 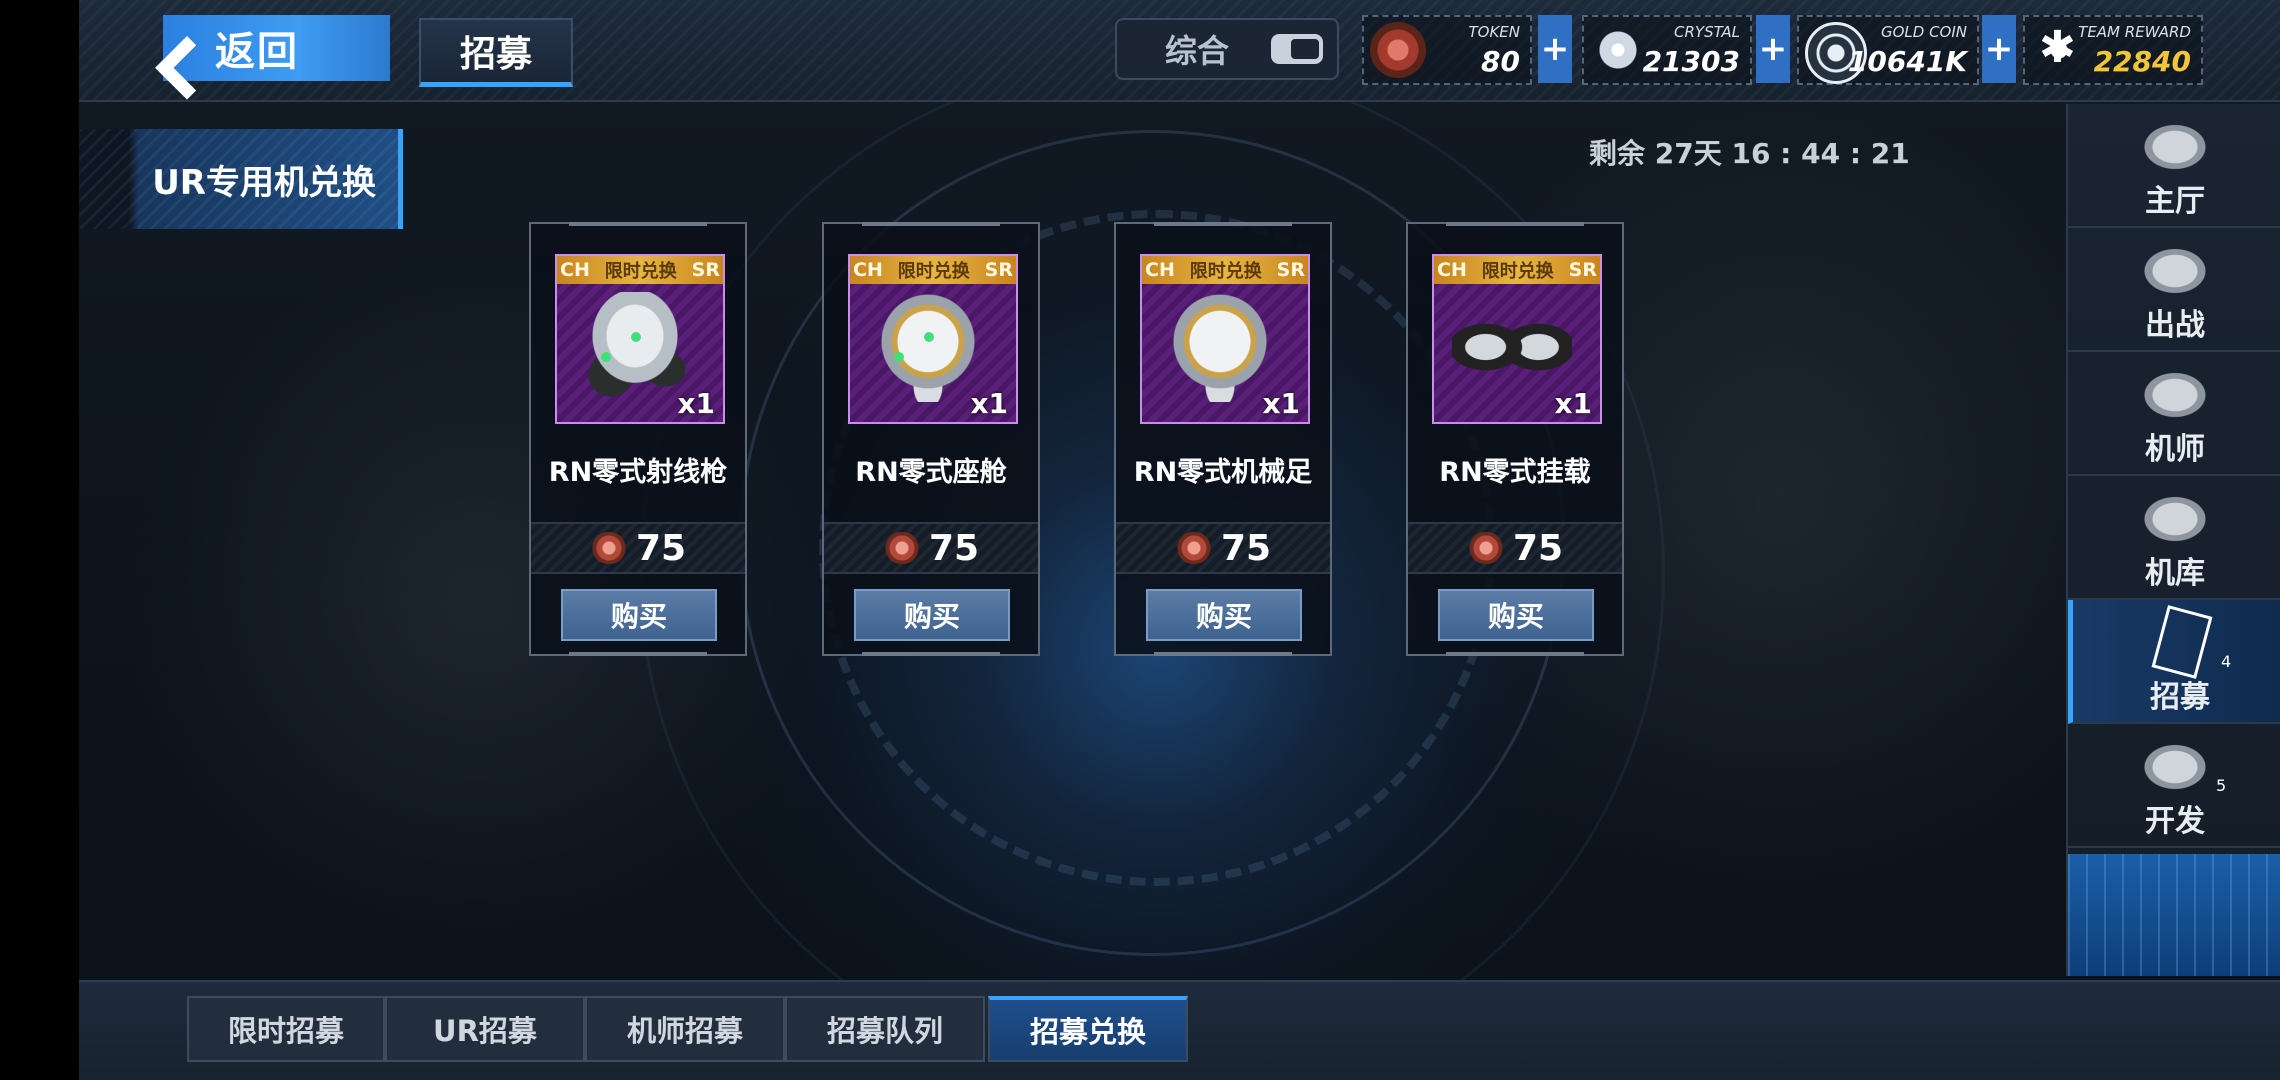 I want to click on develop-icon, so click(x=2175, y=767).